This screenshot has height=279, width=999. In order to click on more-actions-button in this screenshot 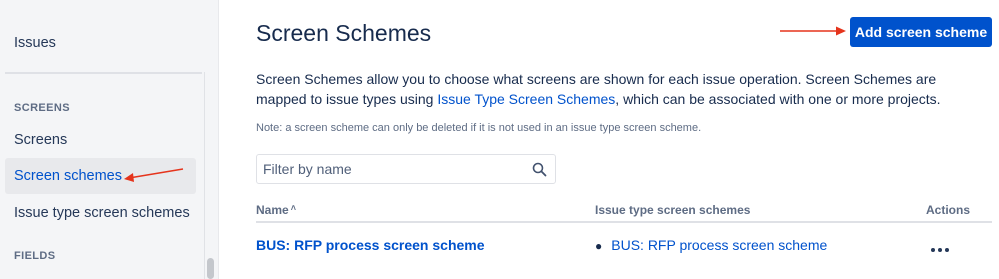, I will do `click(940, 250)`.